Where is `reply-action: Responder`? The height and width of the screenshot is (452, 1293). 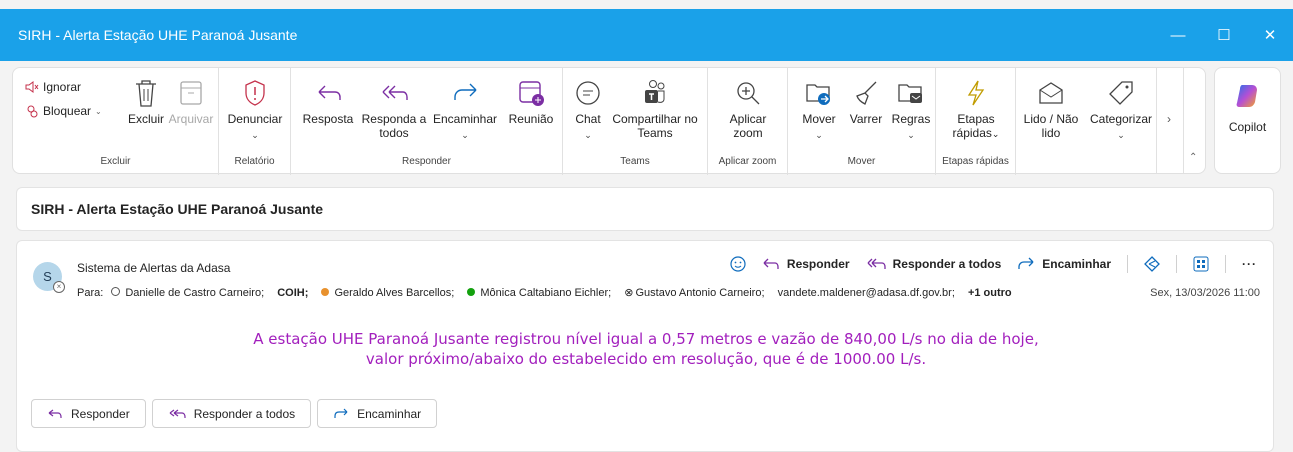
reply-action: Responder is located at coordinates (806, 264).